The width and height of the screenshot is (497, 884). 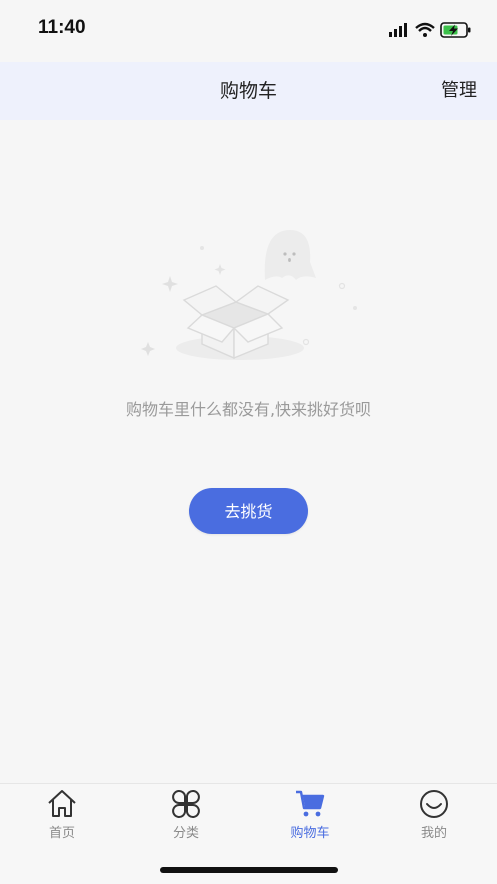 I want to click on tab-category: 分类, so click(x=186, y=816).